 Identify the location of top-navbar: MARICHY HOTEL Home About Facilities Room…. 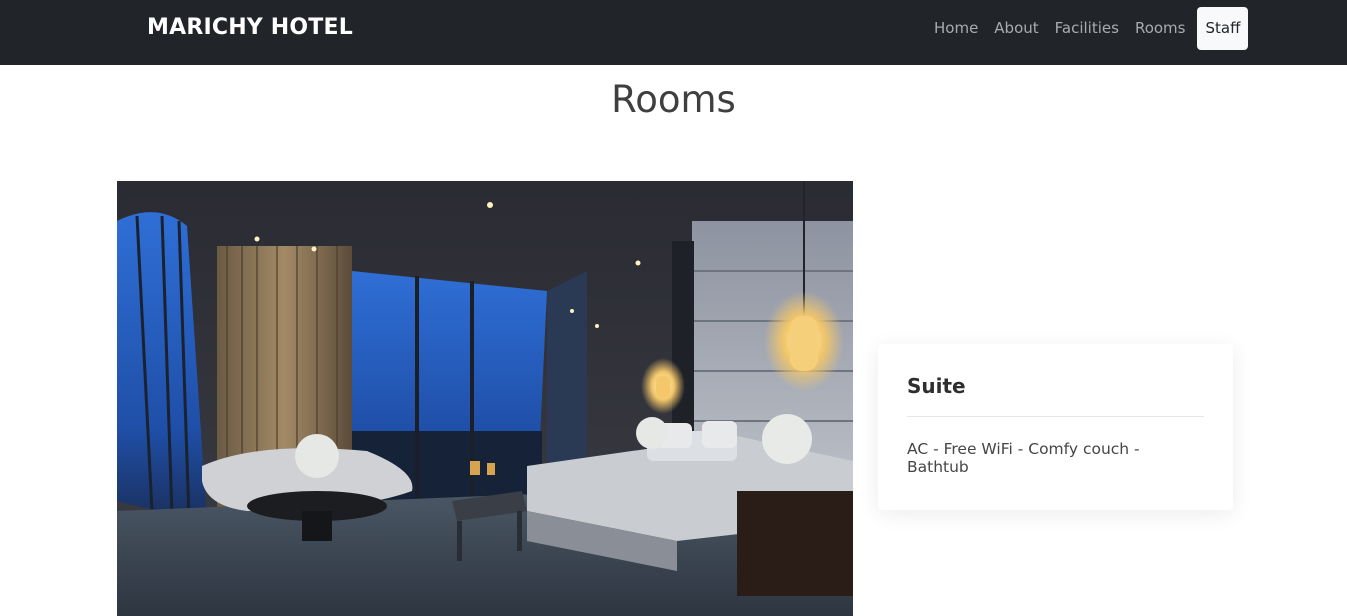
(673, 32).